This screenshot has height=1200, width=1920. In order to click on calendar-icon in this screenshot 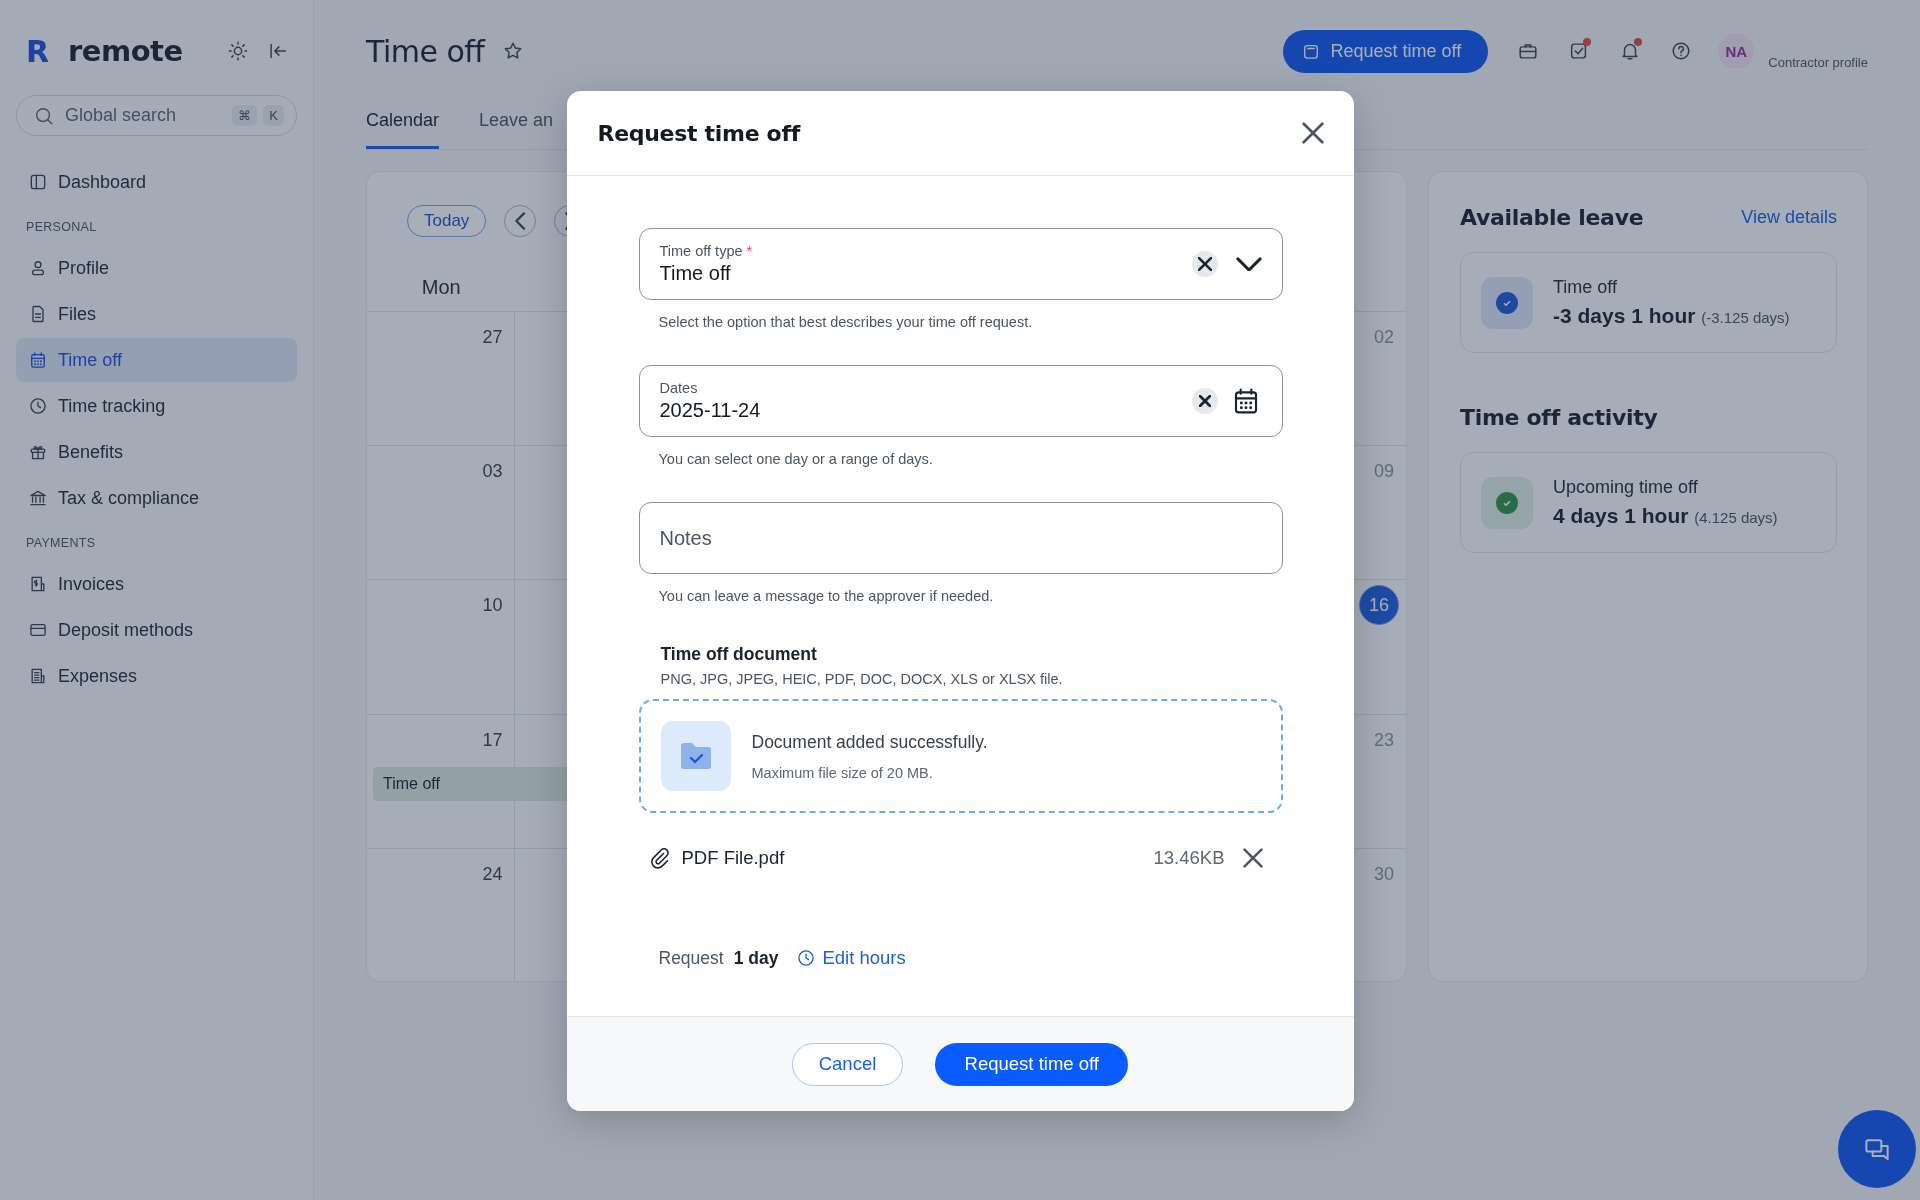, I will do `click(38, 360)`.